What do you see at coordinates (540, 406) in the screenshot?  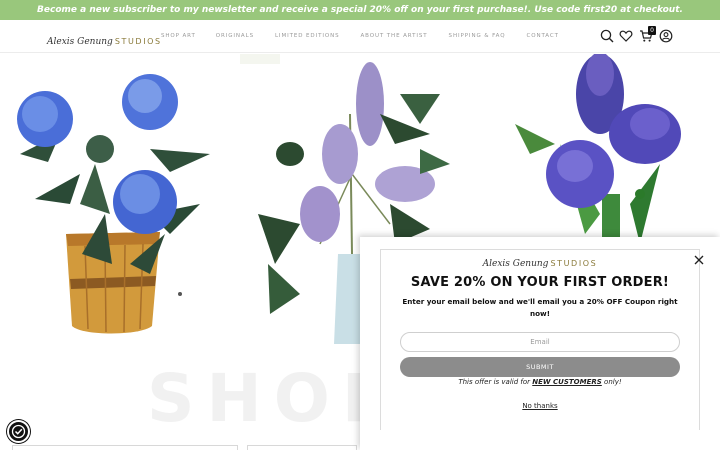 I see `no-thanks-link: No thanks` at bounding box center [540, 406].